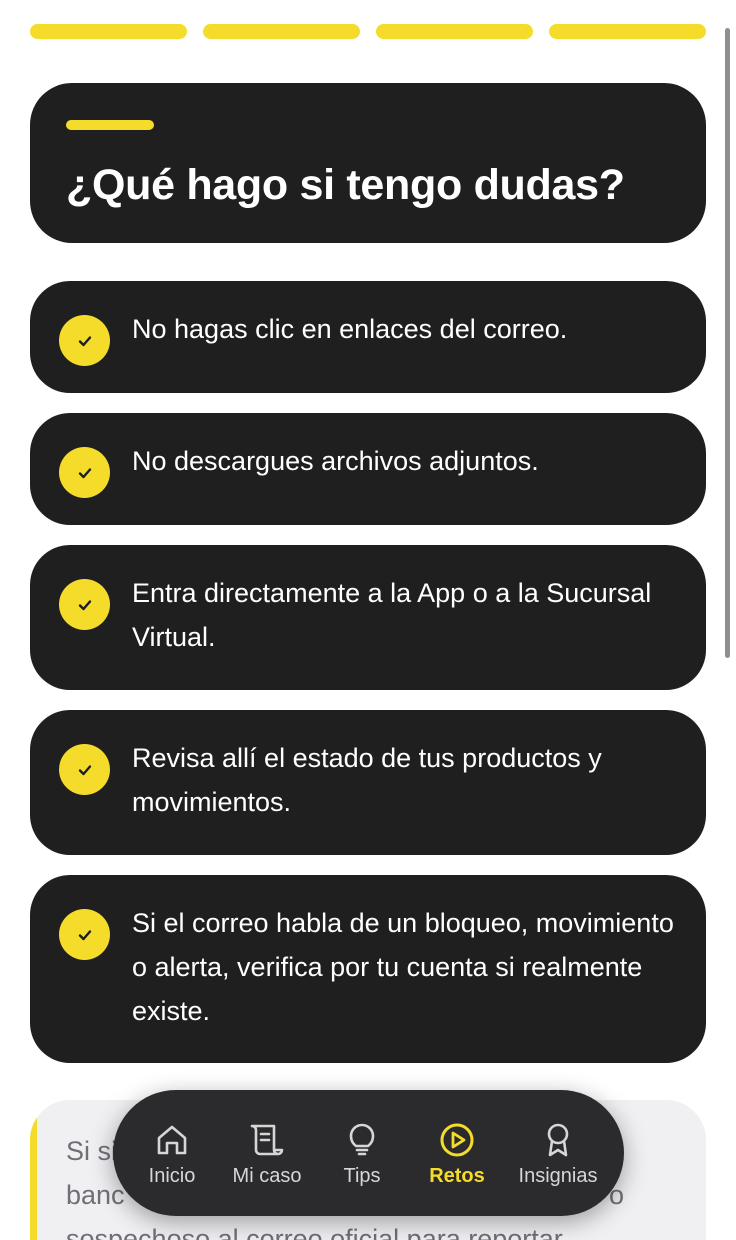 The height and width of the screenshot is (1240, 736). I want to click on title-accent-bar, so click(110, 125).